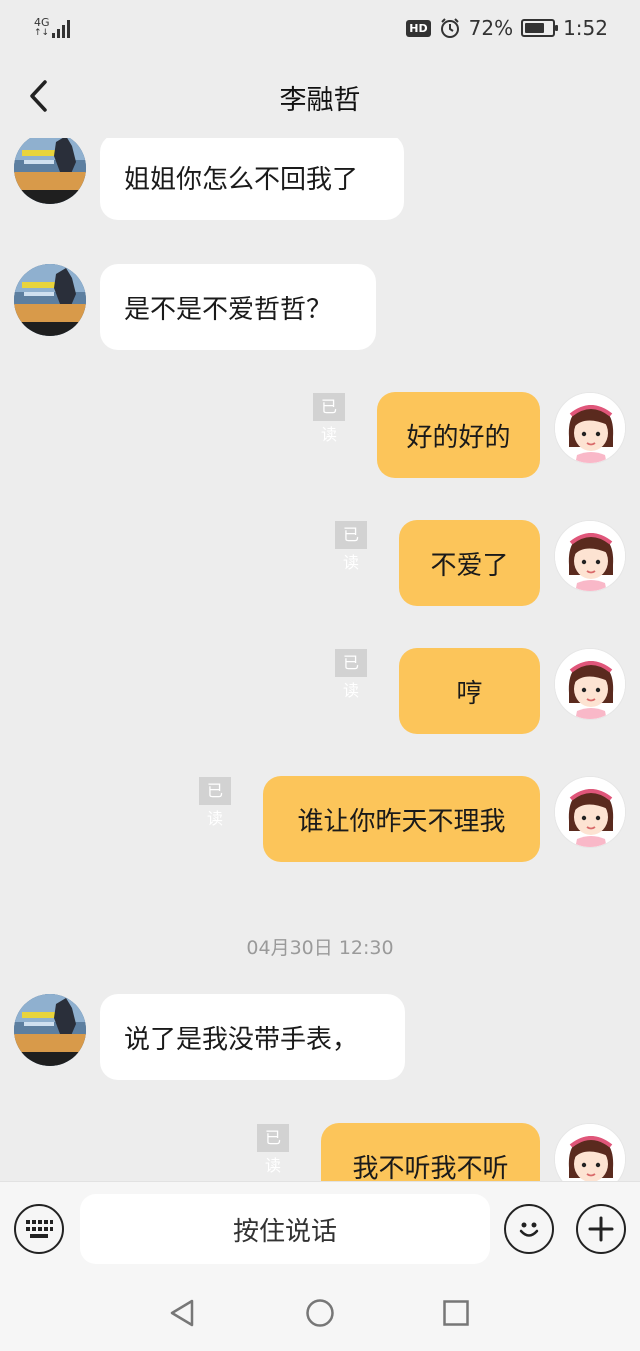 The image size is (640, 1351). I want to click on message-bubble: 不爱了, so click(469, 563).